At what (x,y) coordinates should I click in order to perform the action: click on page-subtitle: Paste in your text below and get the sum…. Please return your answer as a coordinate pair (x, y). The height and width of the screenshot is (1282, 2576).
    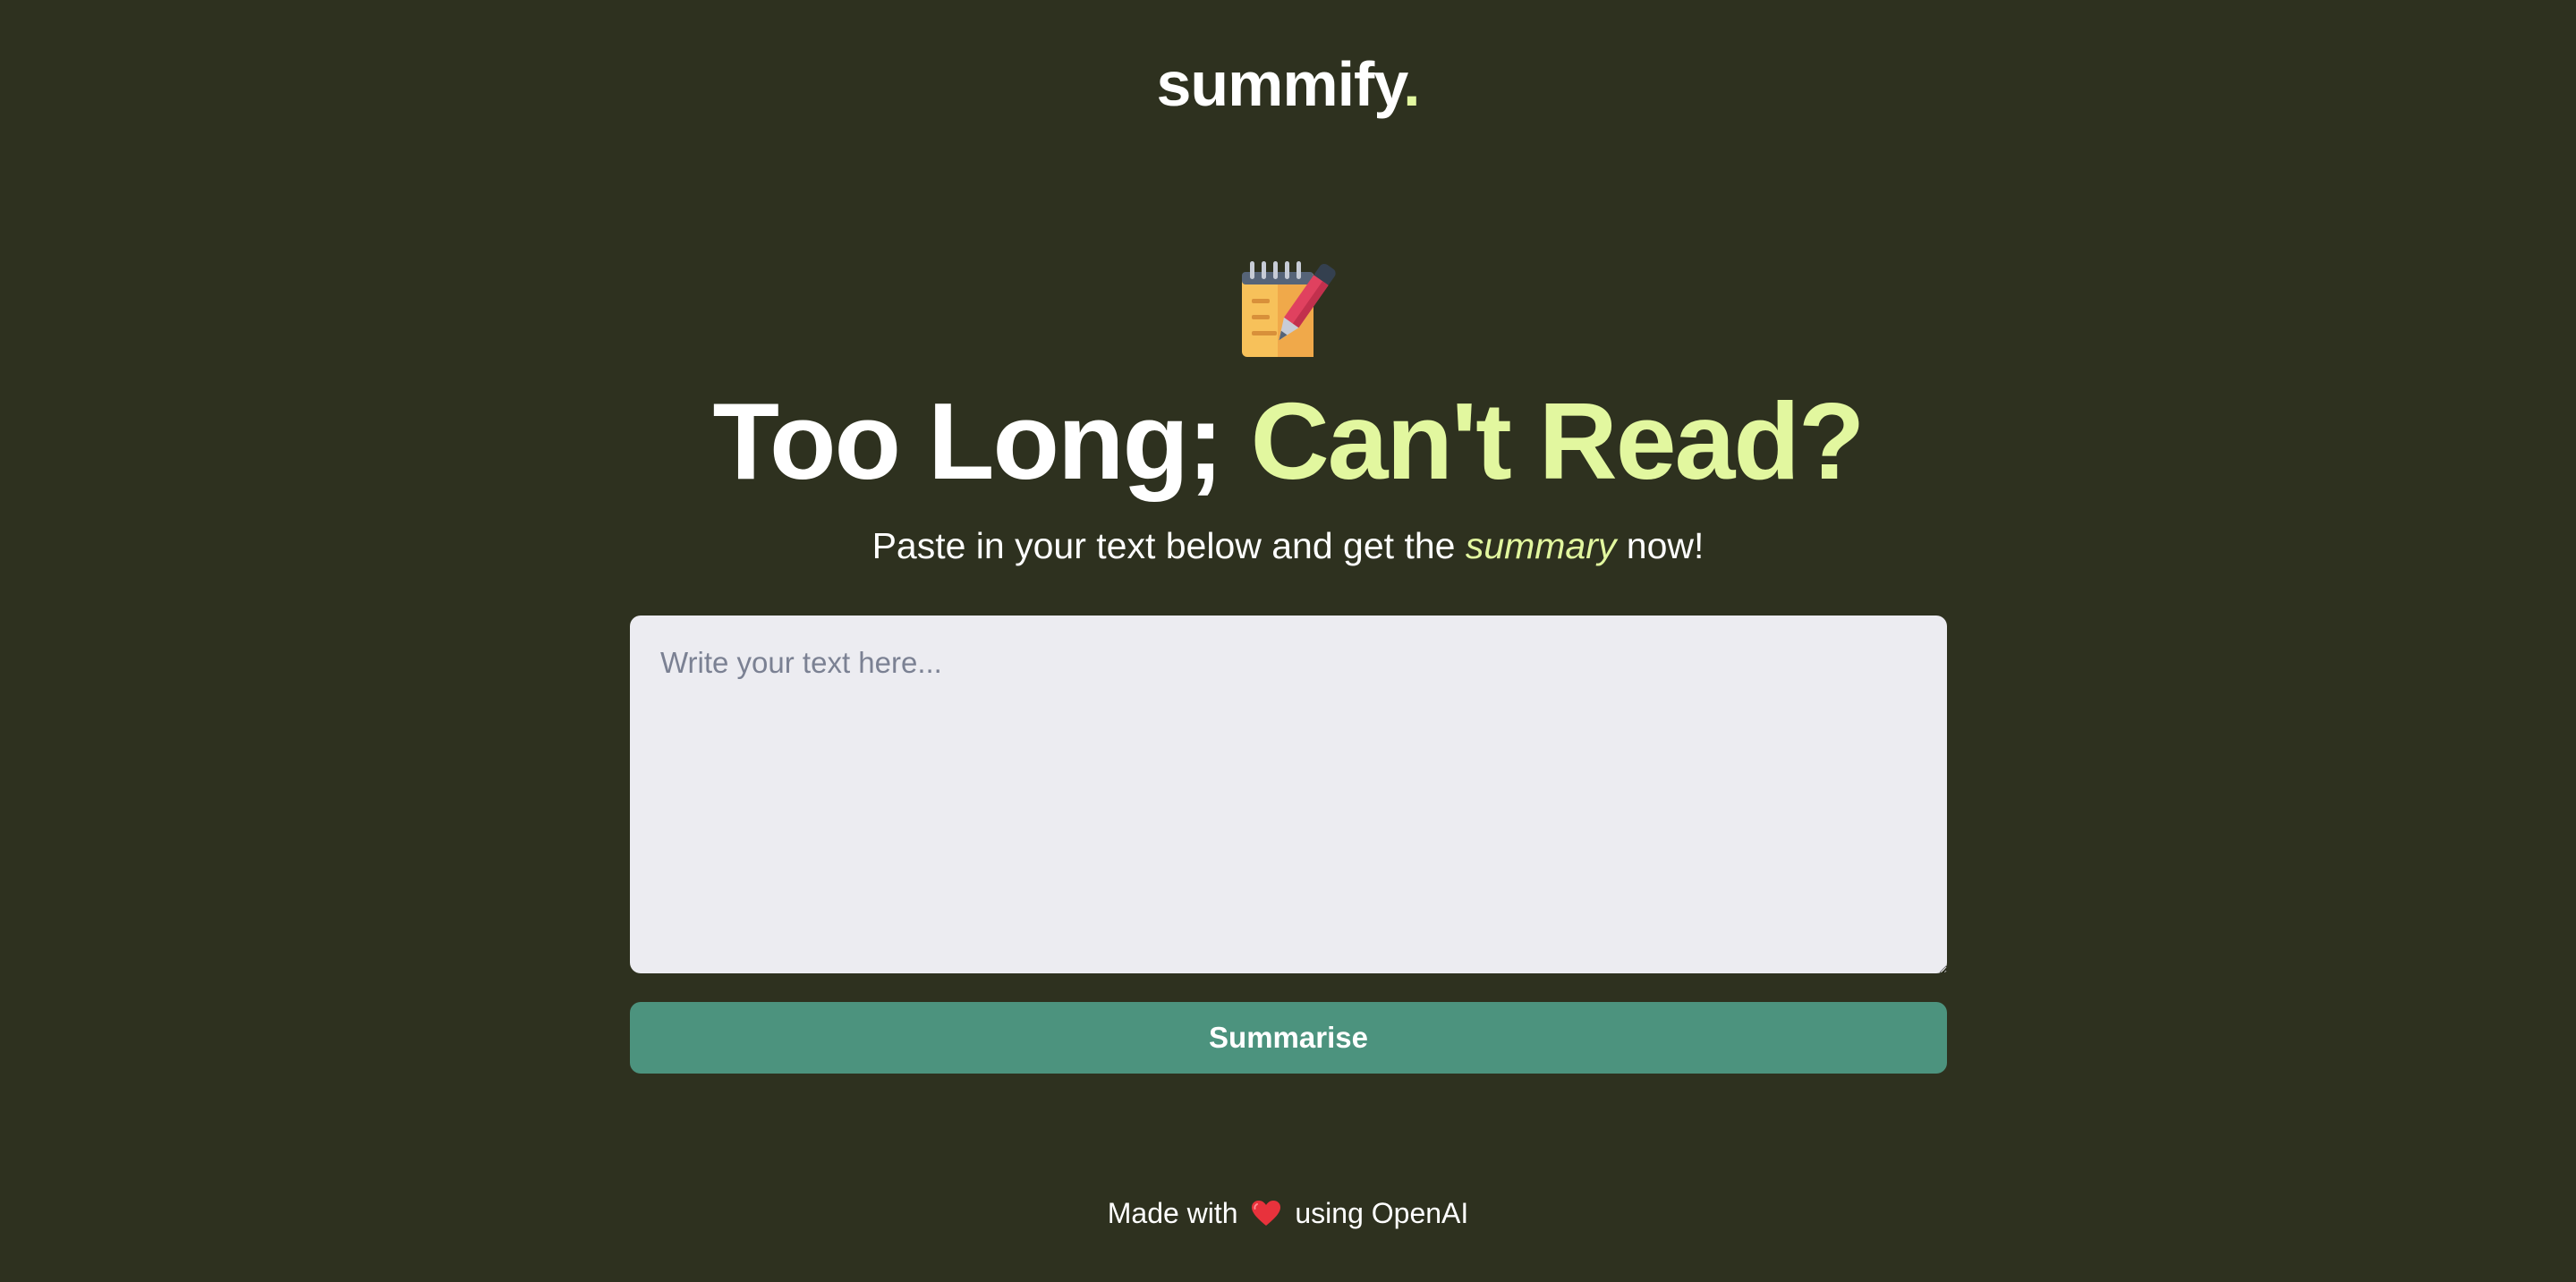
    Looking at the image, I should click on (1288, 545).